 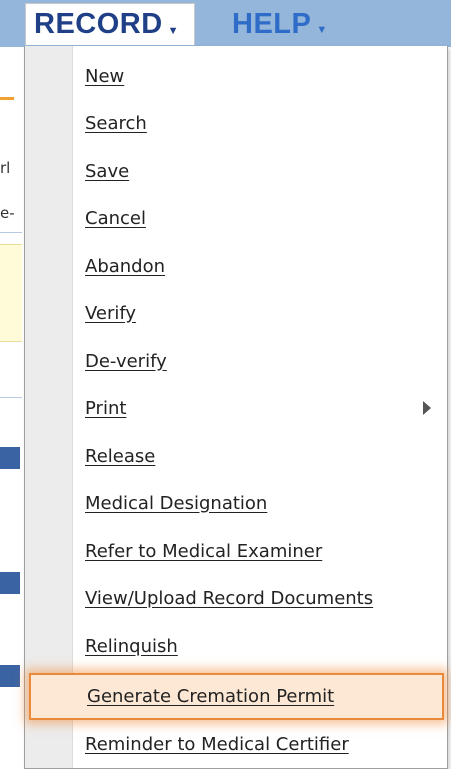 I want to click on menu-item-print: Print, so click(x=105, y=408).